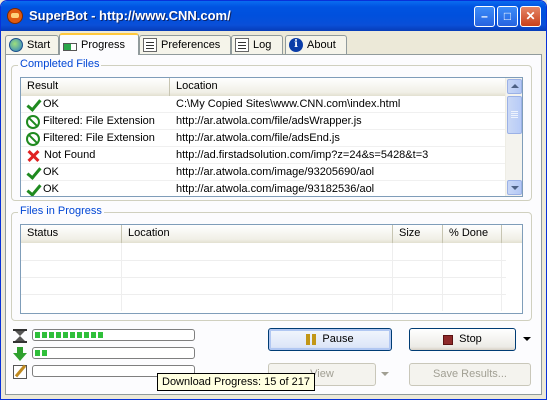 The image size is (547, 400). I want to click on download-progress-tooltip: Download Progress: 15 of 217, so click(236, 382).